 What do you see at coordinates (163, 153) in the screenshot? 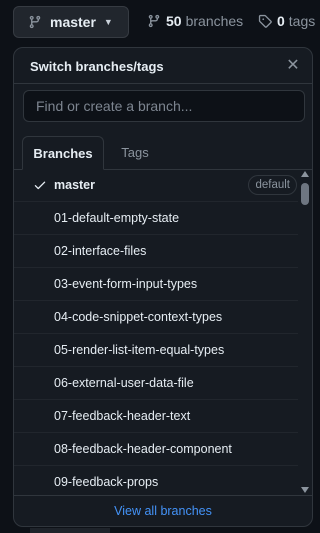
I see `branch-tag-tabs: Branches Tags` at bounding box center [163, 153].